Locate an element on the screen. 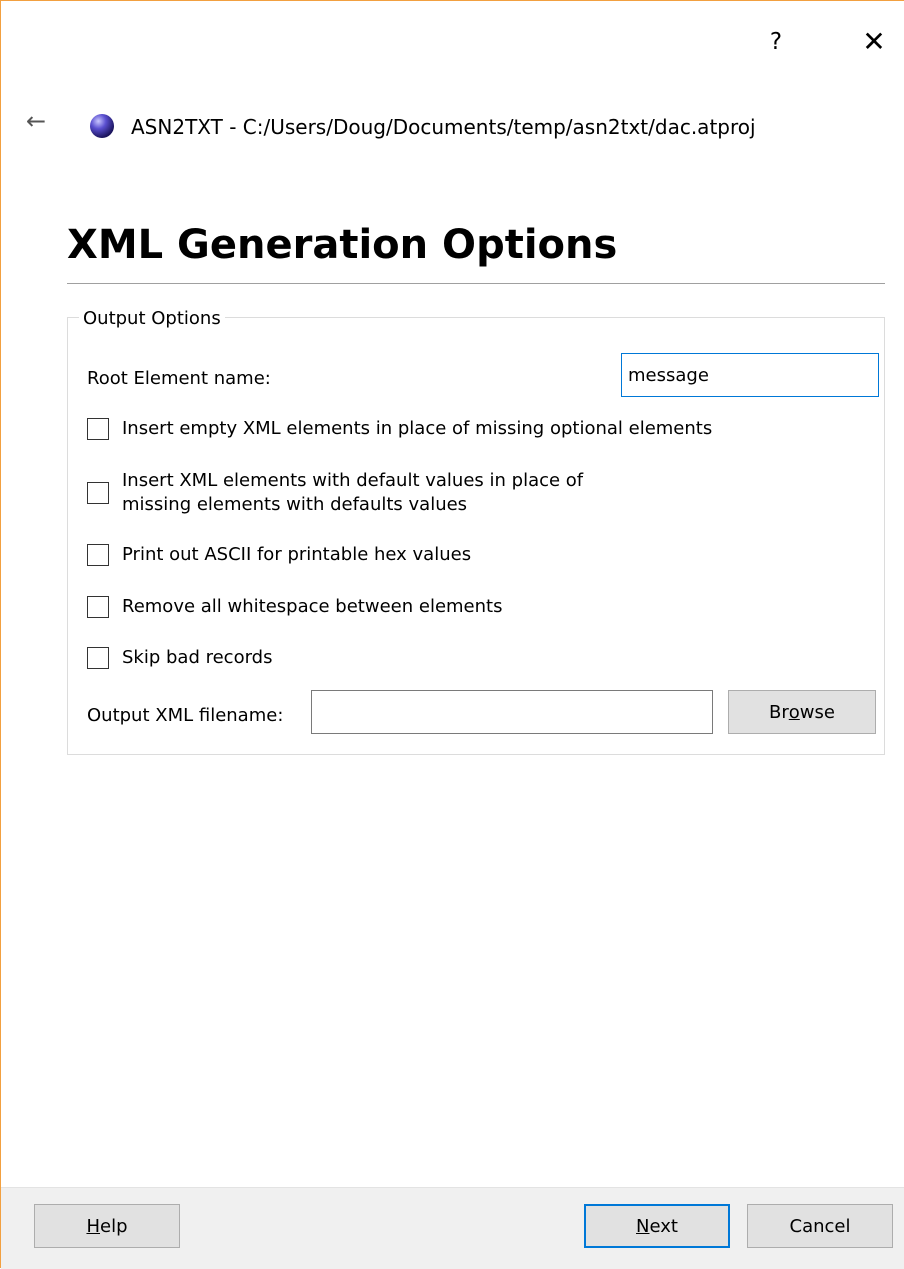  help-label-rest: elp is located at coordinates (114, 1226).